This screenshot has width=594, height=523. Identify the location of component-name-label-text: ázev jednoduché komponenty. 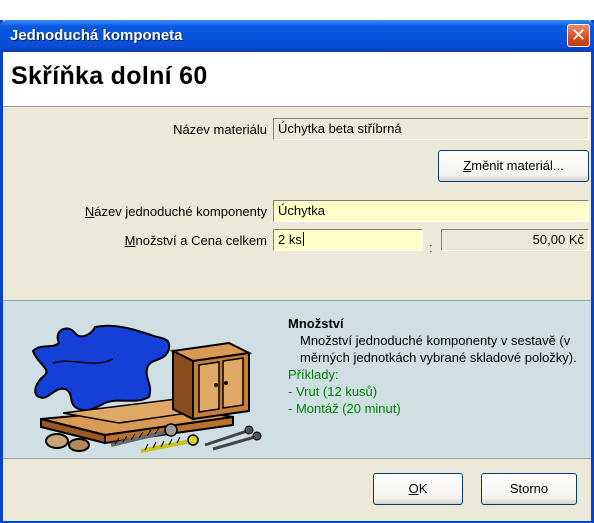
(180, 211).